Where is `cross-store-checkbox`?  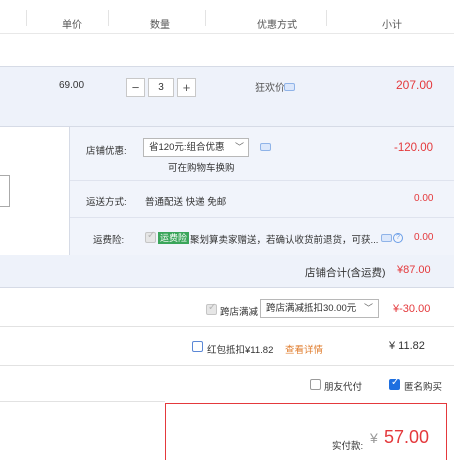
cross-store-checkbox is located at coordinates (211, 308).